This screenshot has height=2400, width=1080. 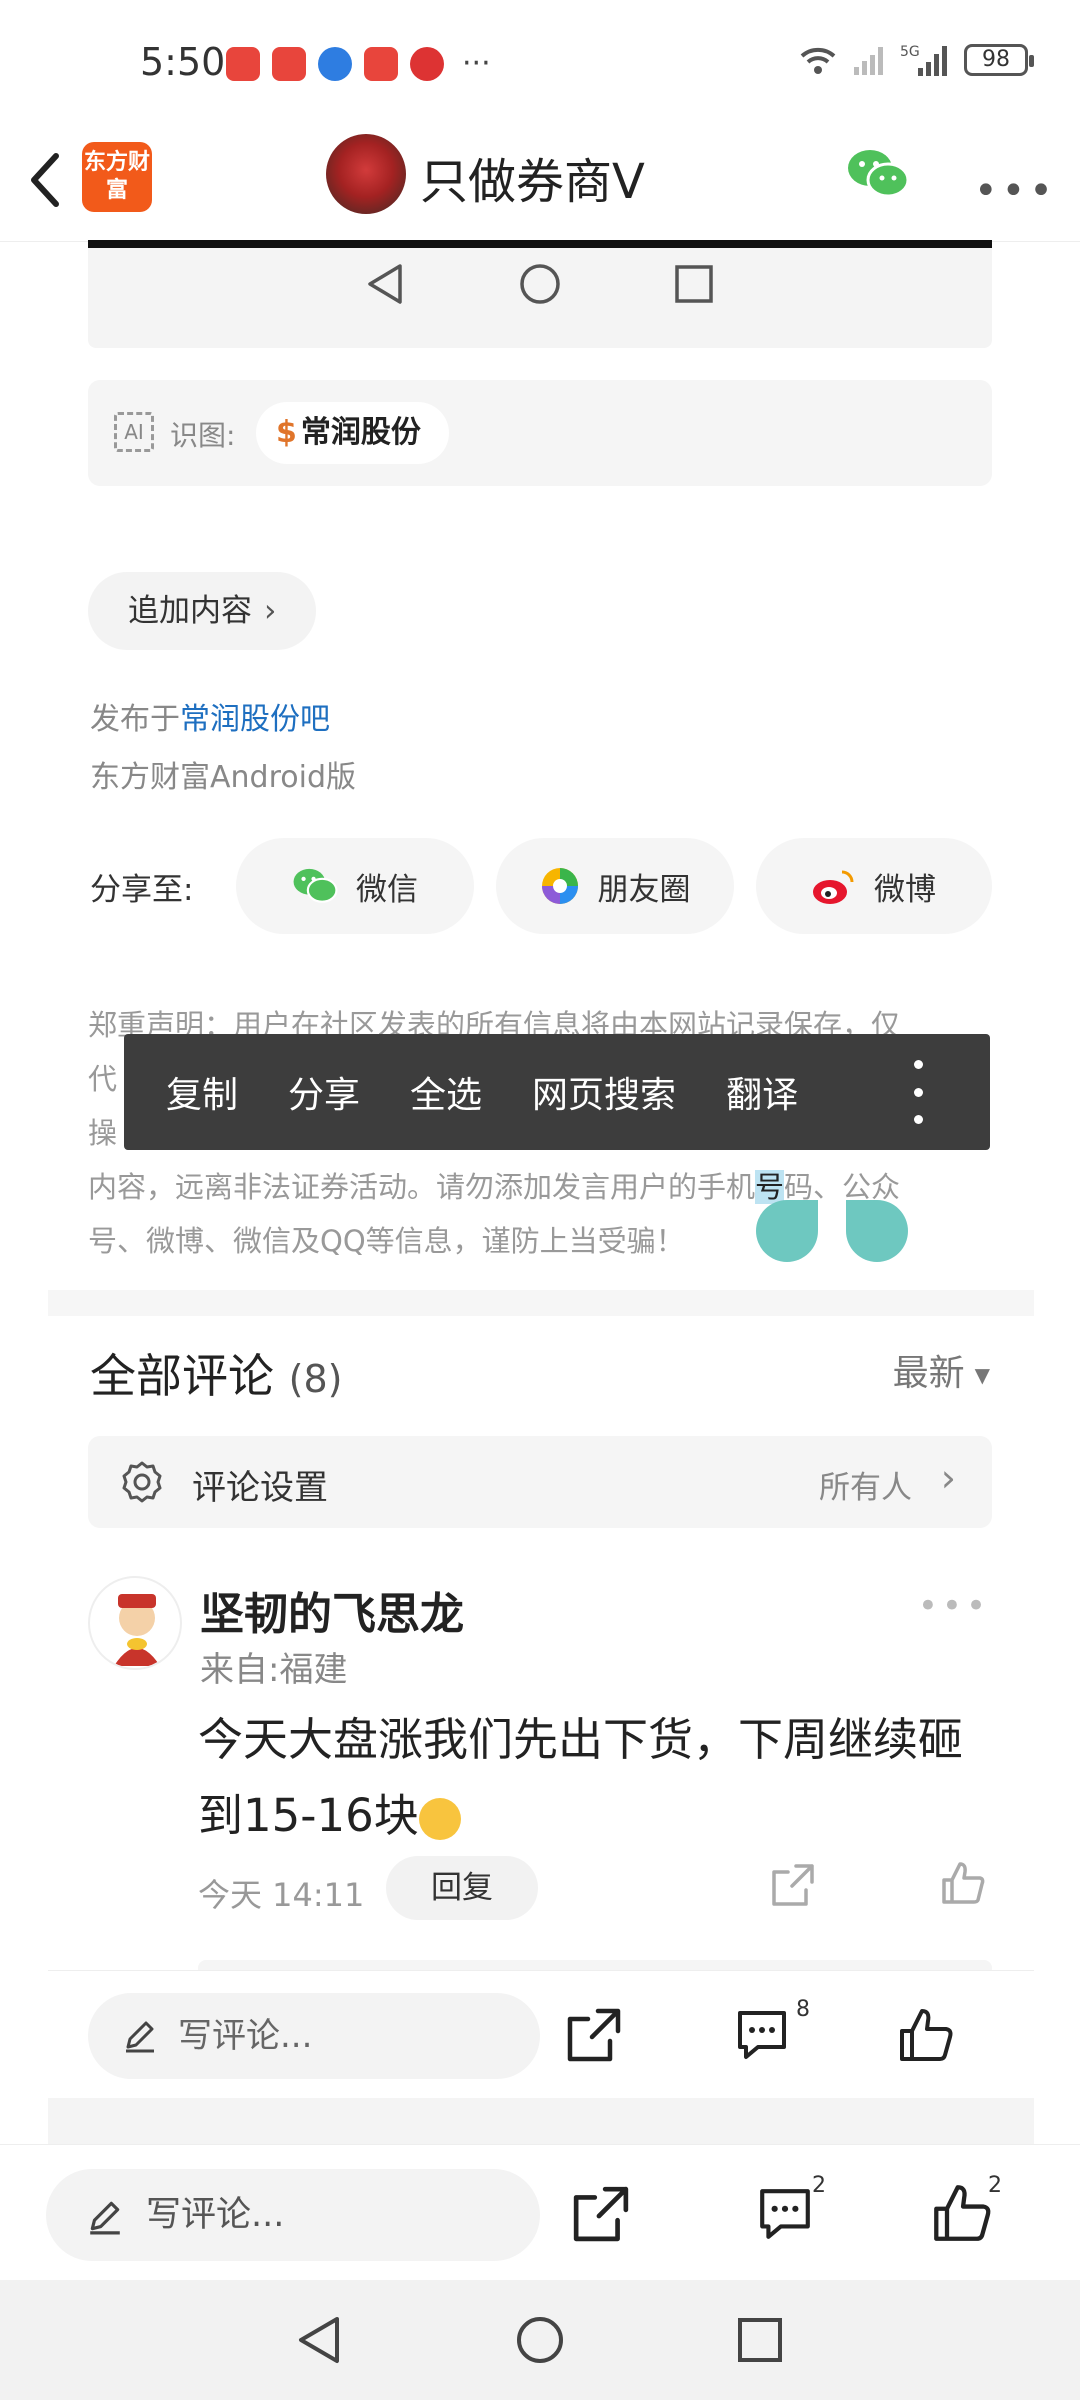 What do you see at coordinates (137, 1630) in the screenshot?
I see `fortune-god-avatar-icon` at bounding box center [137, 1630].